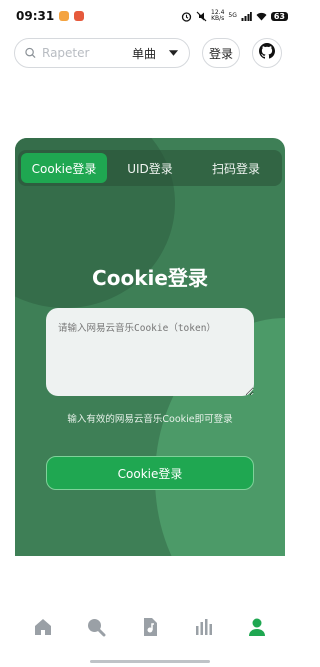 Image resolution: width=320 pixels, height=667 pixels. Describe the element at coordinates (186, 16) in the screenshot. I see `alarm-icon` at that location.